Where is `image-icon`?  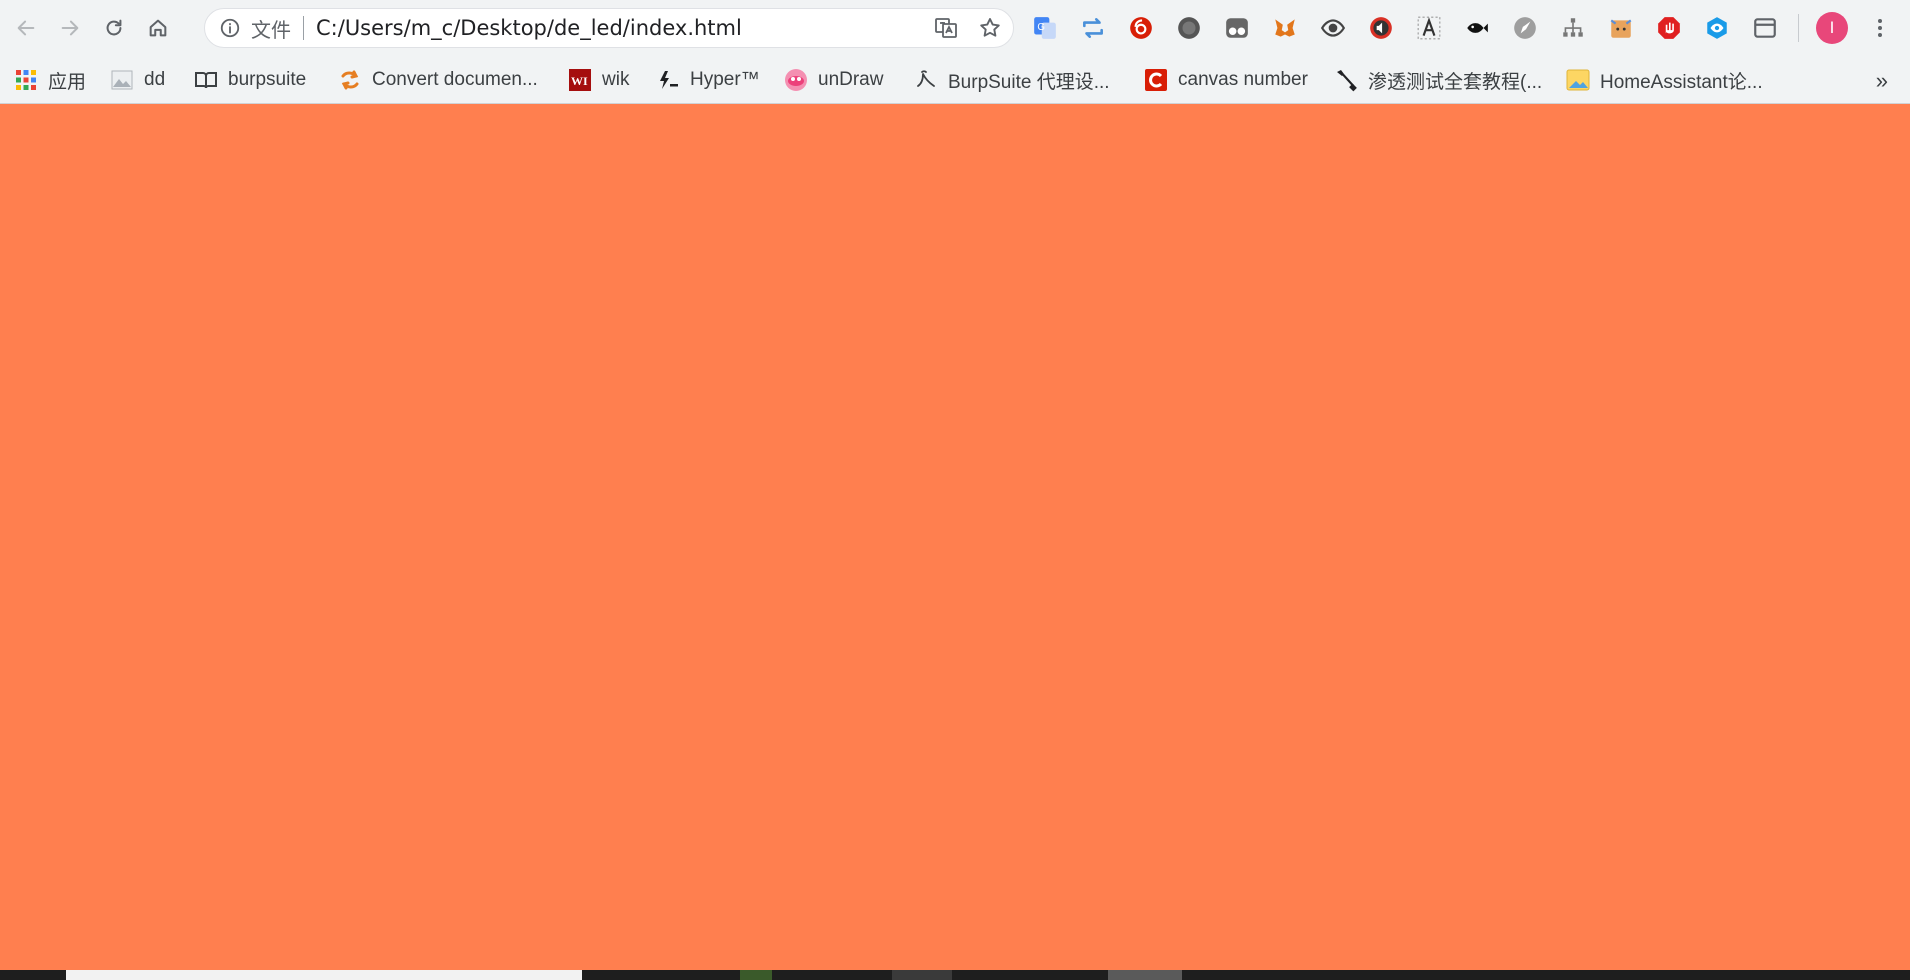 image-icon is located at coordinates (122, 80).